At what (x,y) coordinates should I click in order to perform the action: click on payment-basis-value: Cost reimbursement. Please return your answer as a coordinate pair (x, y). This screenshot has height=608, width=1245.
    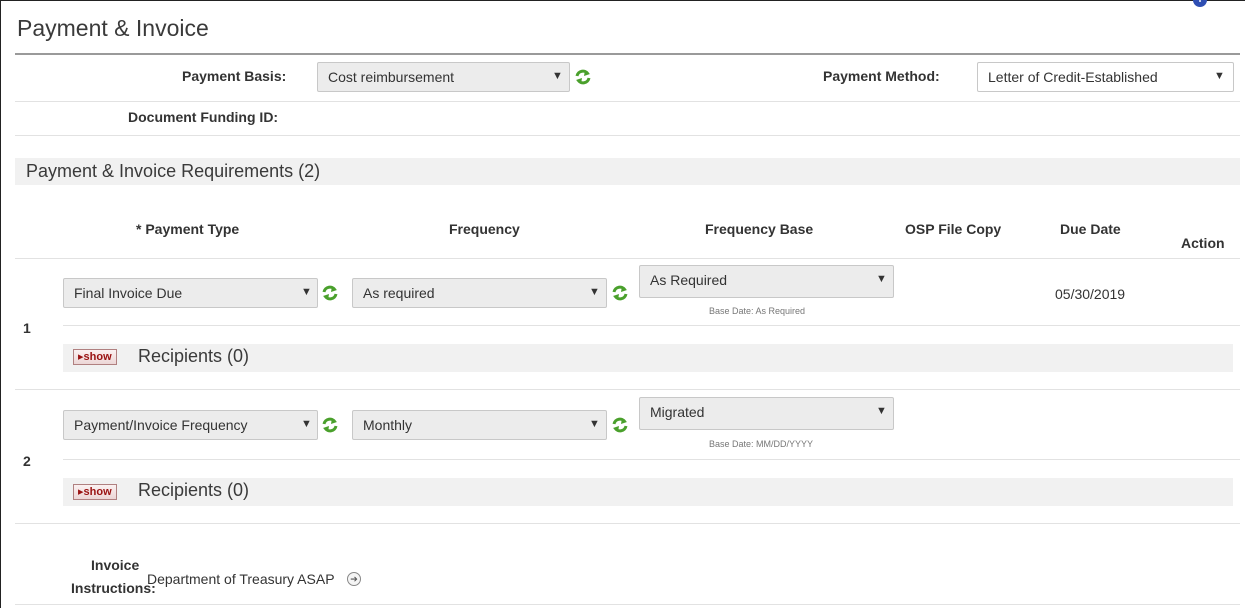
    Looking at the image, I should click on (391, 77).